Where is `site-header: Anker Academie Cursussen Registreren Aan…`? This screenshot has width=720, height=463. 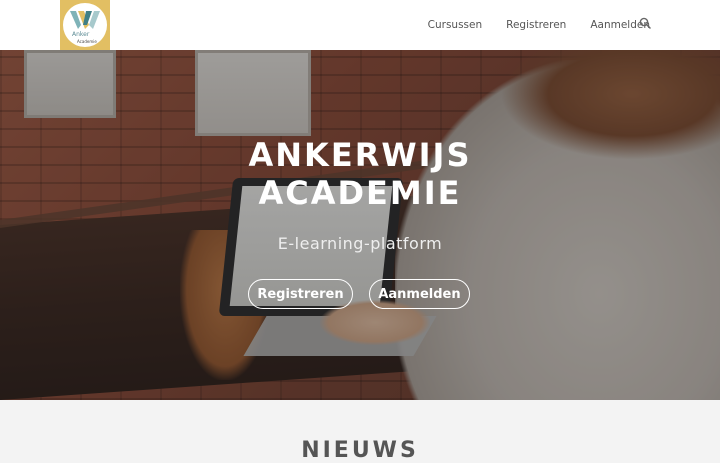
site-header: Anker Academie Cursussen Registreren Aan… is located at coordinates (360, 25).